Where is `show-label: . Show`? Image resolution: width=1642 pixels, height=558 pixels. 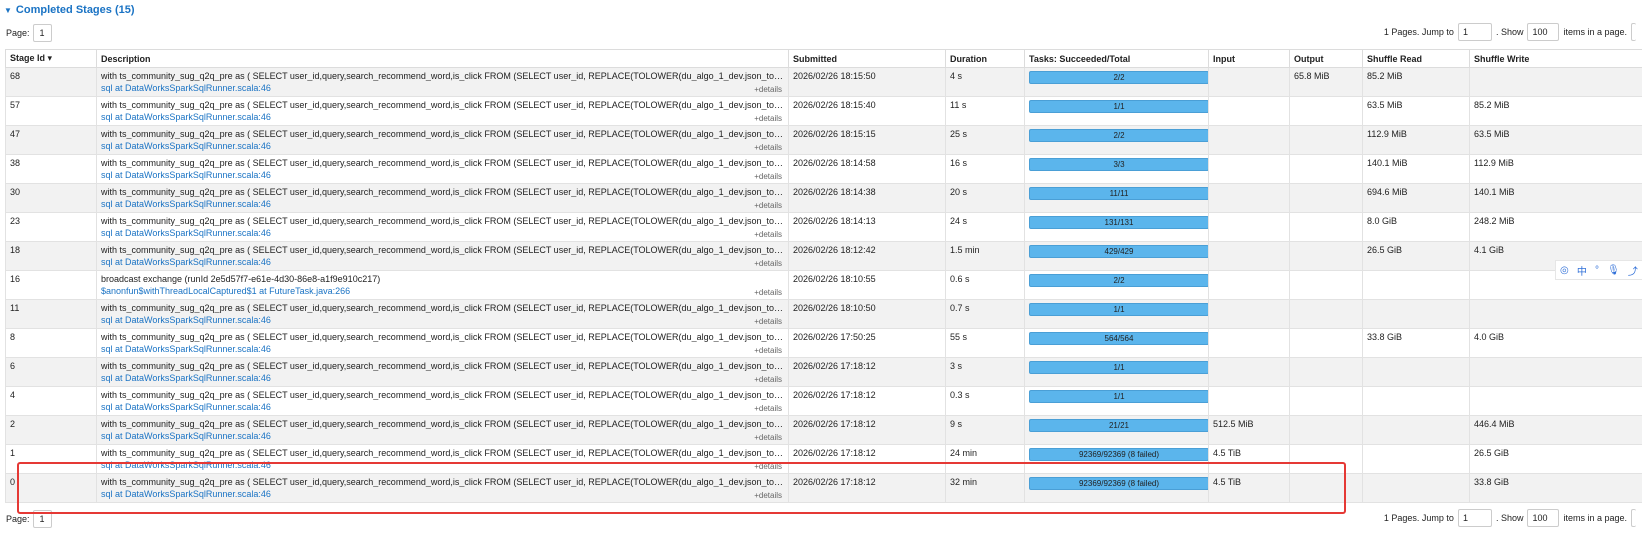
show-label: . Show is located at coordinates (1509, 32).